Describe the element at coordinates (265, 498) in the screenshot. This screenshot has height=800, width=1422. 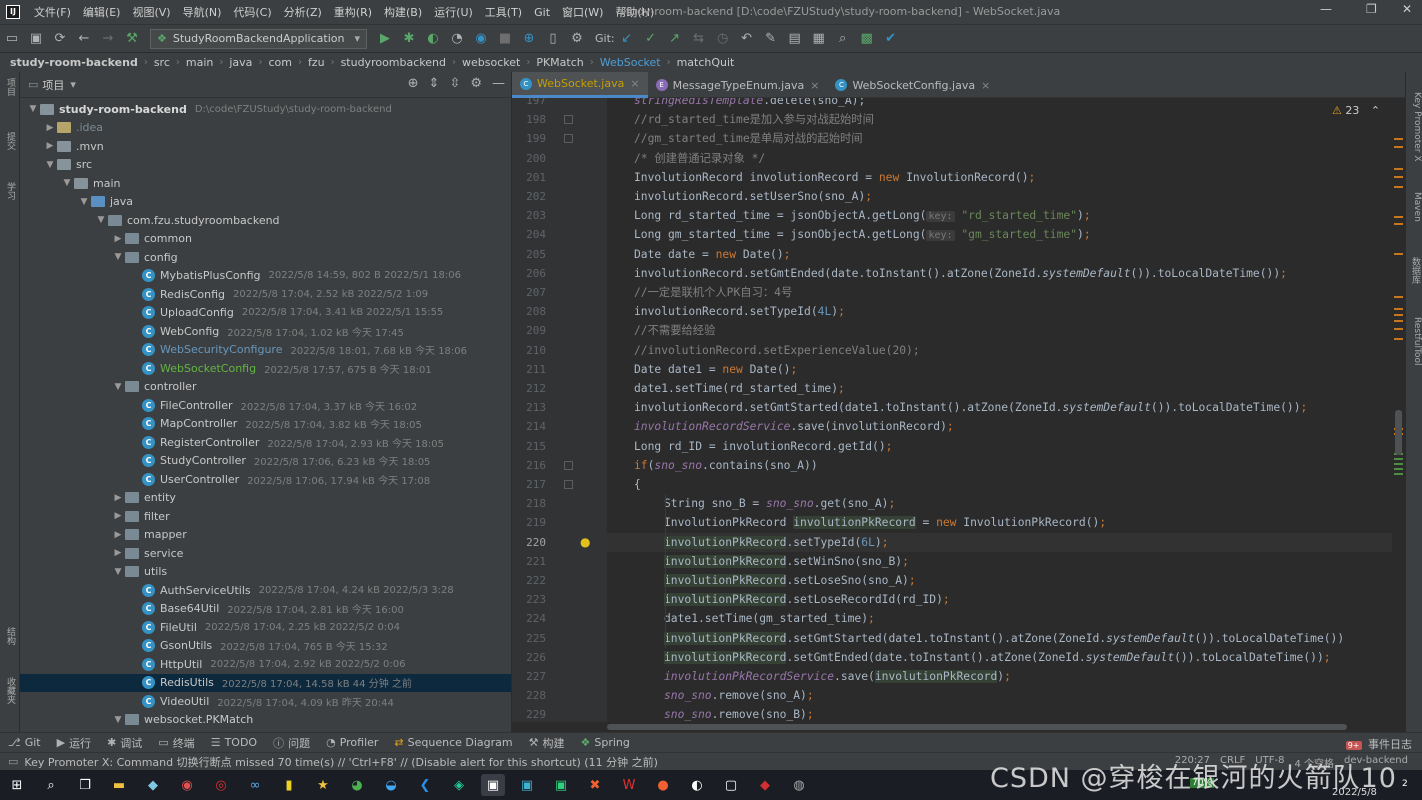
I see `tree-item: ▶ entity` at that location.